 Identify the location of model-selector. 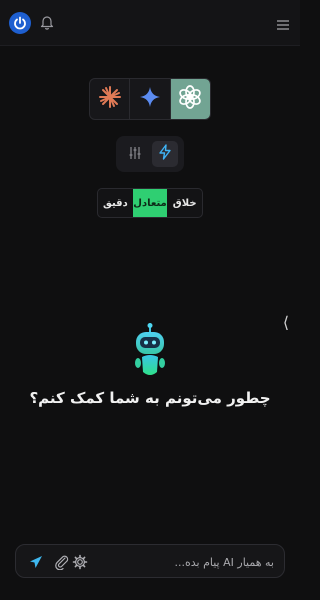
(150, 99).